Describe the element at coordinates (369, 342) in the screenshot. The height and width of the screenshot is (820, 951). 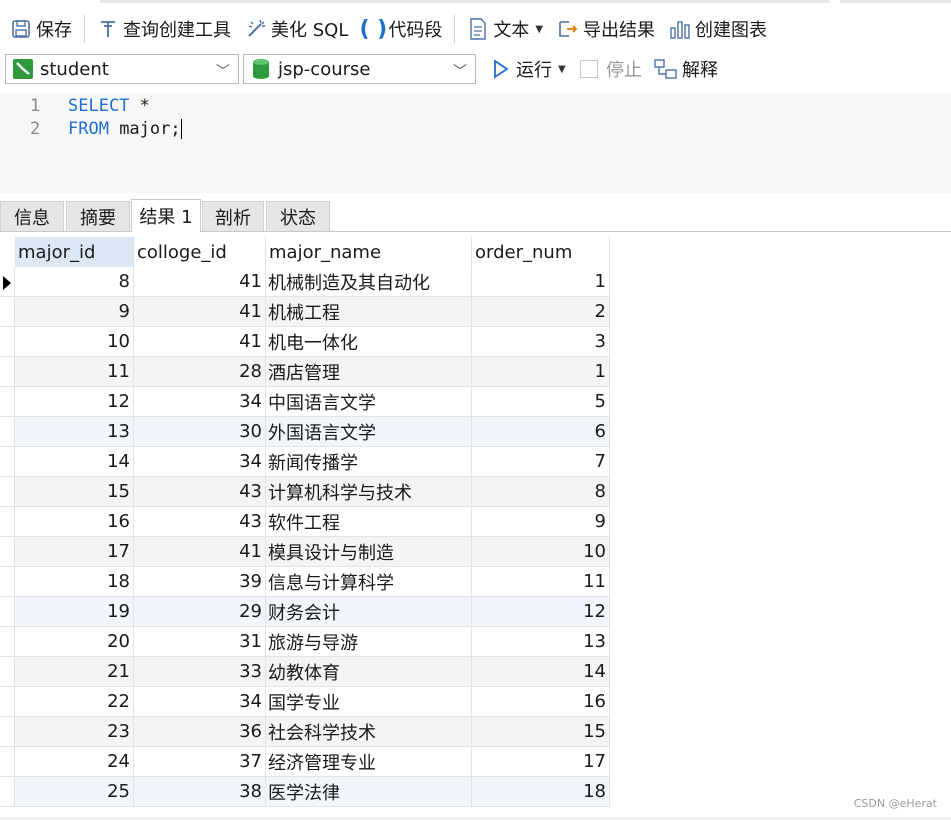
I see `cell-major-name: 机电一体化` at that location.